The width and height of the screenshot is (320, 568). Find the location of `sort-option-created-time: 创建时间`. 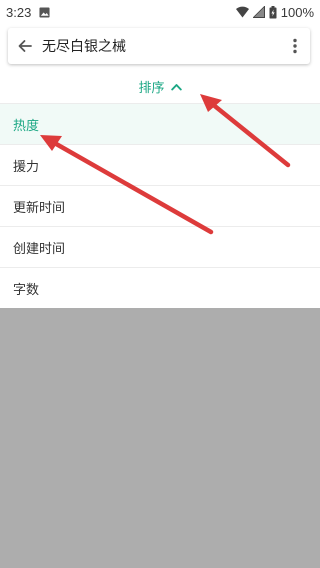

sort-option-created-time: 创建时间 is located at coordinates (160, 247).